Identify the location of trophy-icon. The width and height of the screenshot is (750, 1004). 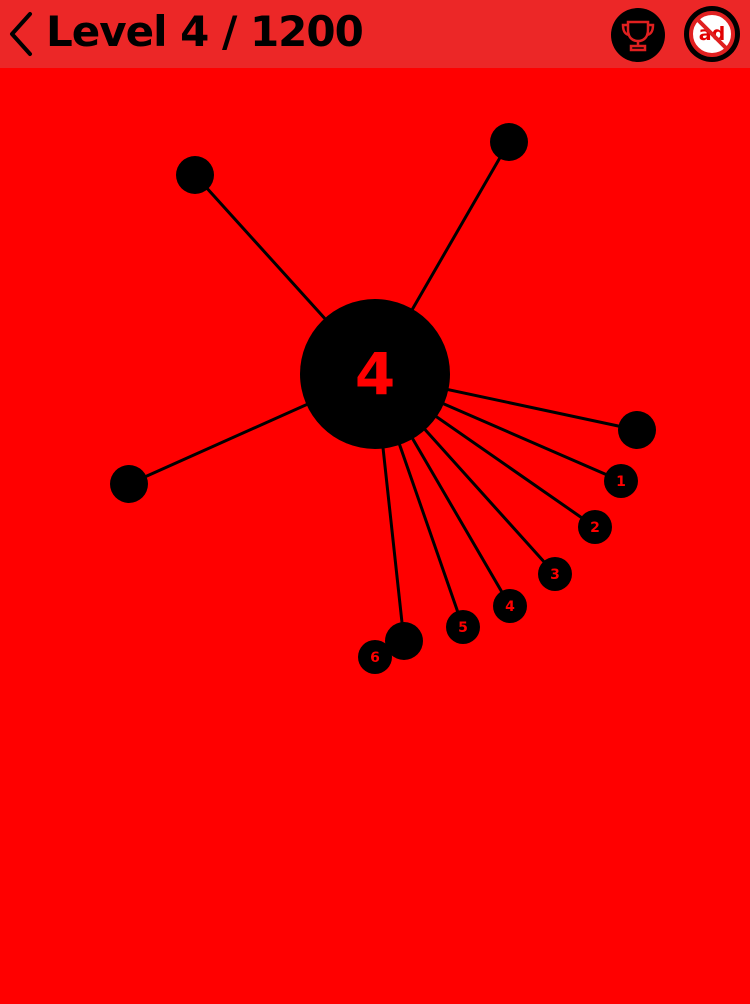
(638, 36).